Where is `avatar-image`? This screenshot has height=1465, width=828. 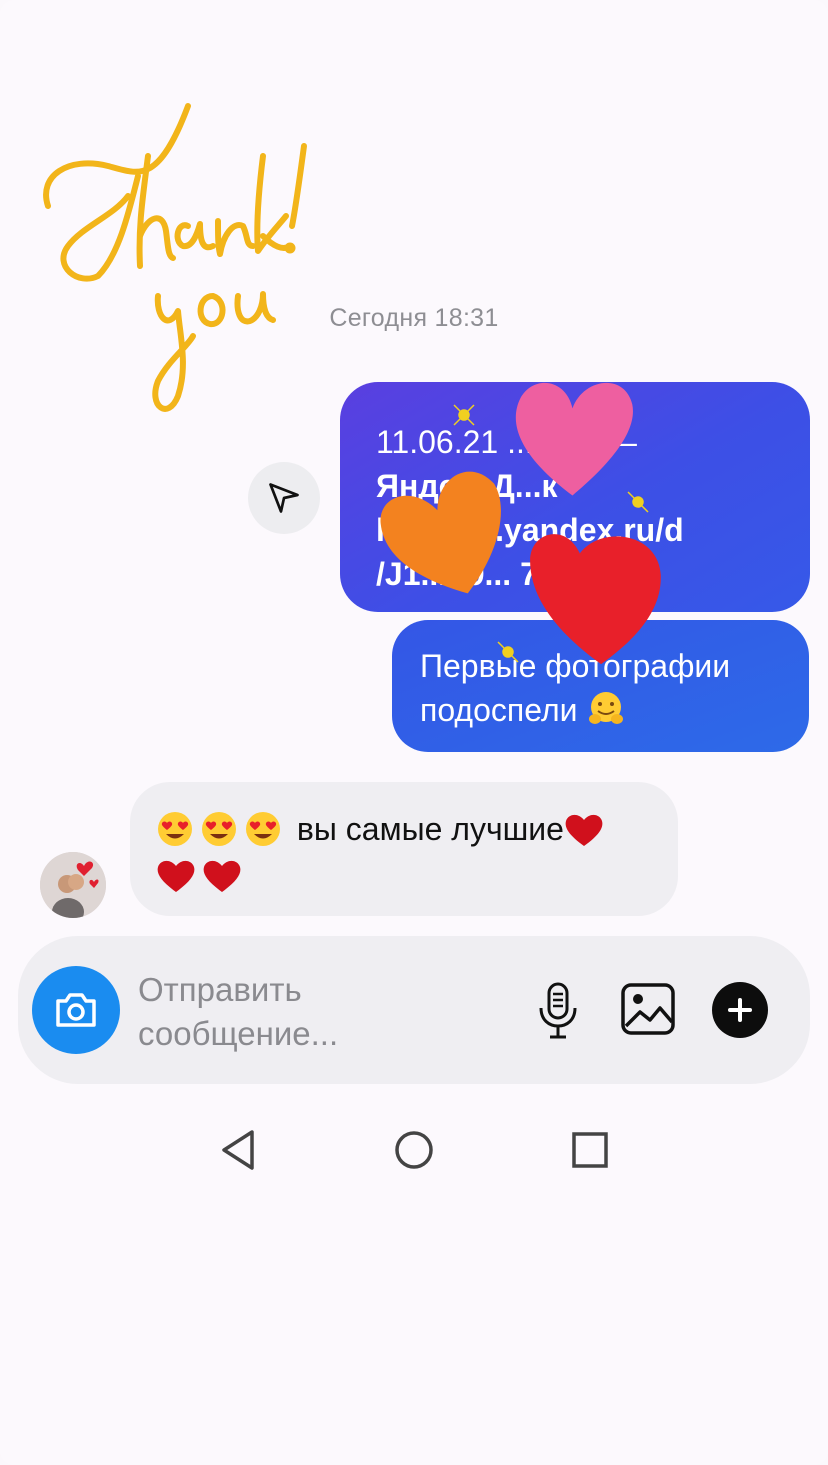 avatar-image is located at coordinates (73, 885).